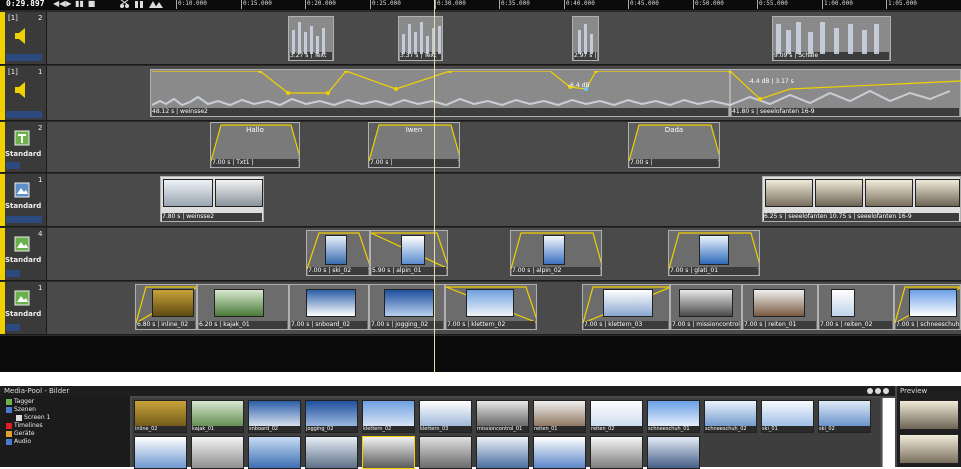  I want to click on timeline-icon, so click(9, 425).